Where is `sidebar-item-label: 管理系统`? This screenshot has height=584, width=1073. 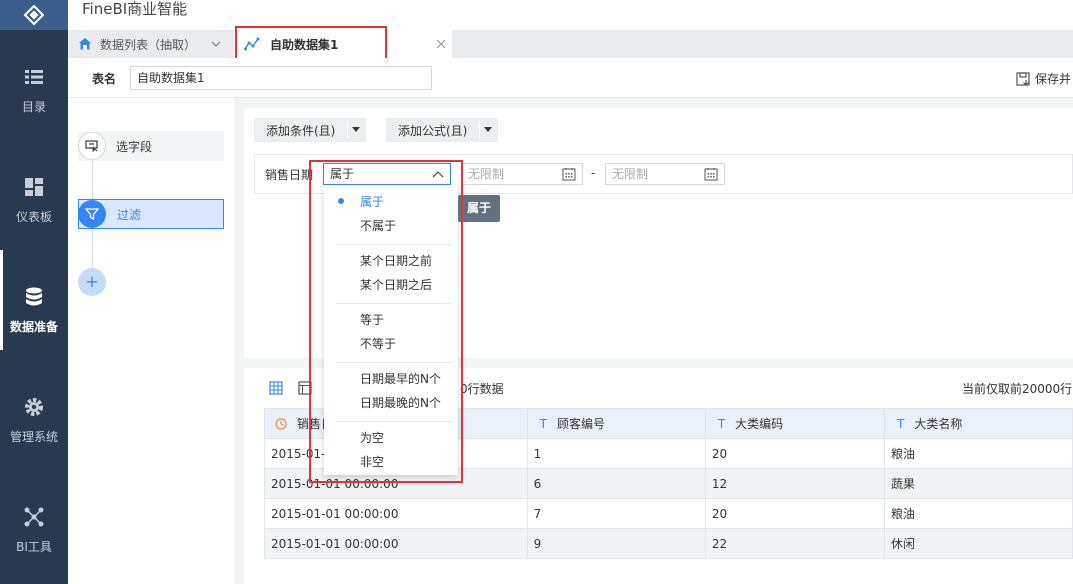 sidebar-item-label: 管理系统 is located at coordinates (33, 437).